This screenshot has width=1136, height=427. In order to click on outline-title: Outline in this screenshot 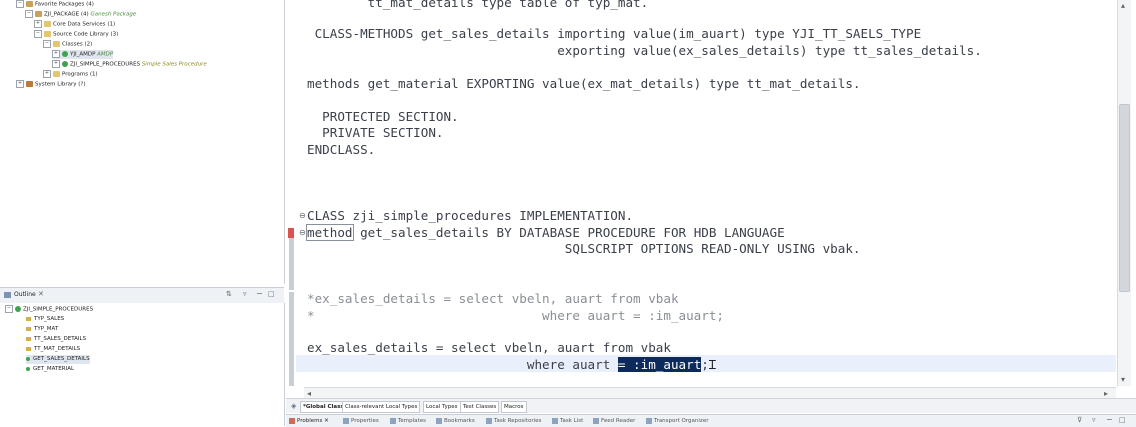, I will do `click(25, 294)`.